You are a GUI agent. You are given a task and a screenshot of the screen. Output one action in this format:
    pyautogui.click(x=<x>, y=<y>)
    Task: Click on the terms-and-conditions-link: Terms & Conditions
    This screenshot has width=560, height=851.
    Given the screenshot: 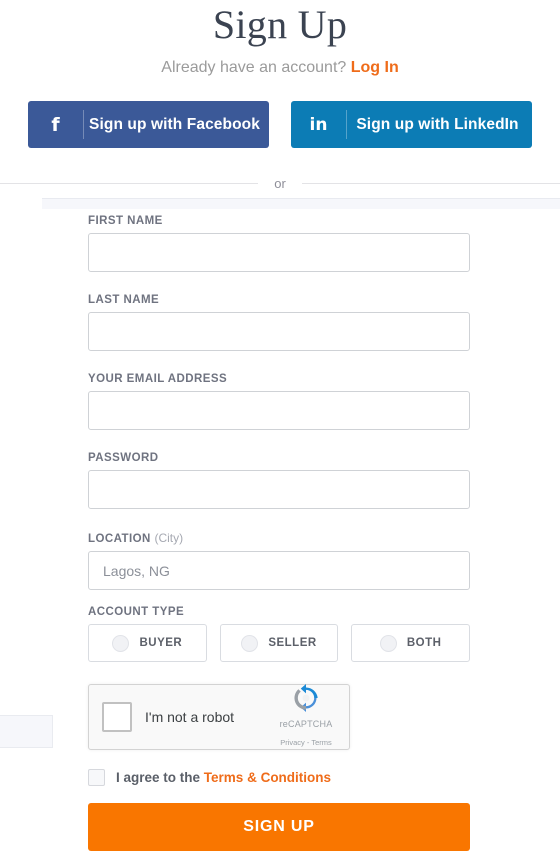 What is the action you would take?
    pyautogui.click(x=267, y=777)
    